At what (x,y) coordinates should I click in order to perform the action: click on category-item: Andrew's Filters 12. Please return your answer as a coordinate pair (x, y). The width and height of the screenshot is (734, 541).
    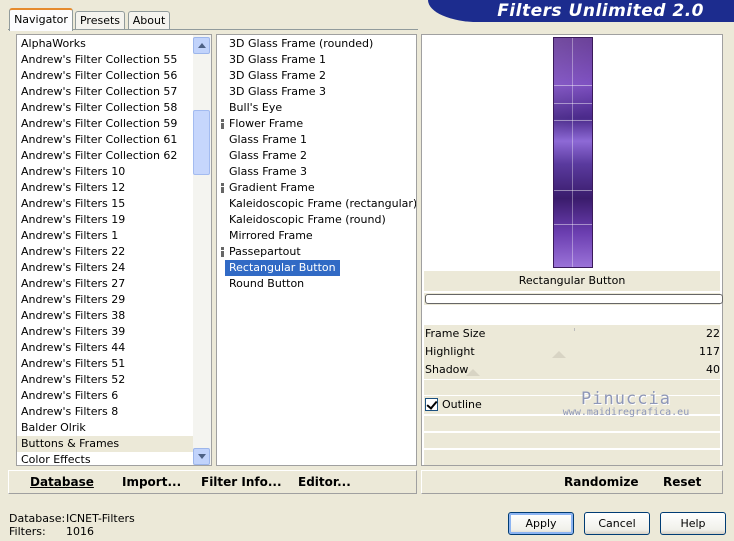
    Looking at the image, I should click on (105, 188).